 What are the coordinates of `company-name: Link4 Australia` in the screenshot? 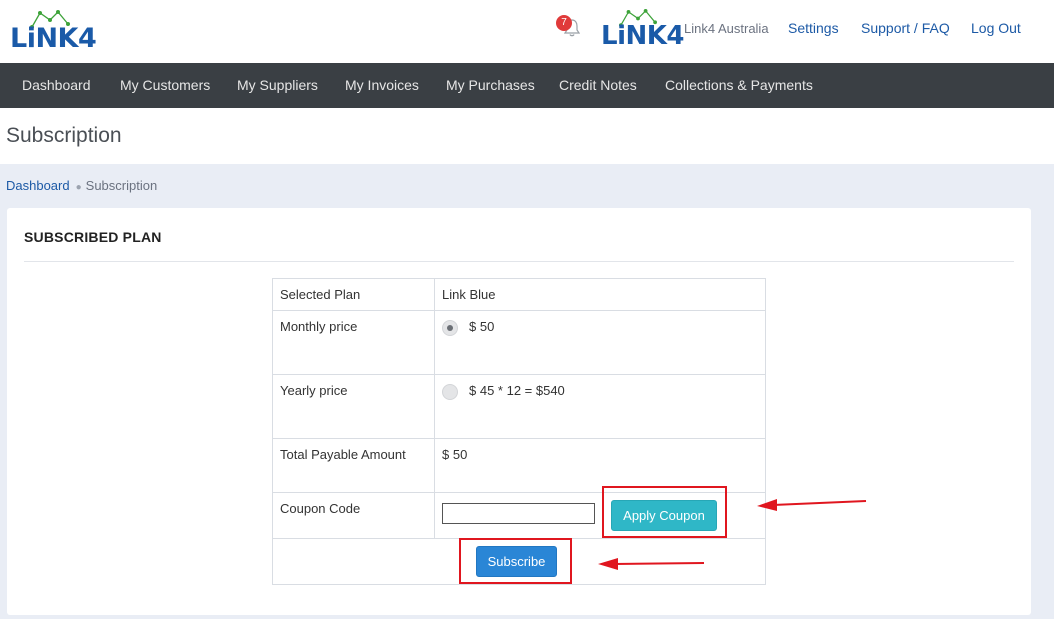 It's located at (726, 28).